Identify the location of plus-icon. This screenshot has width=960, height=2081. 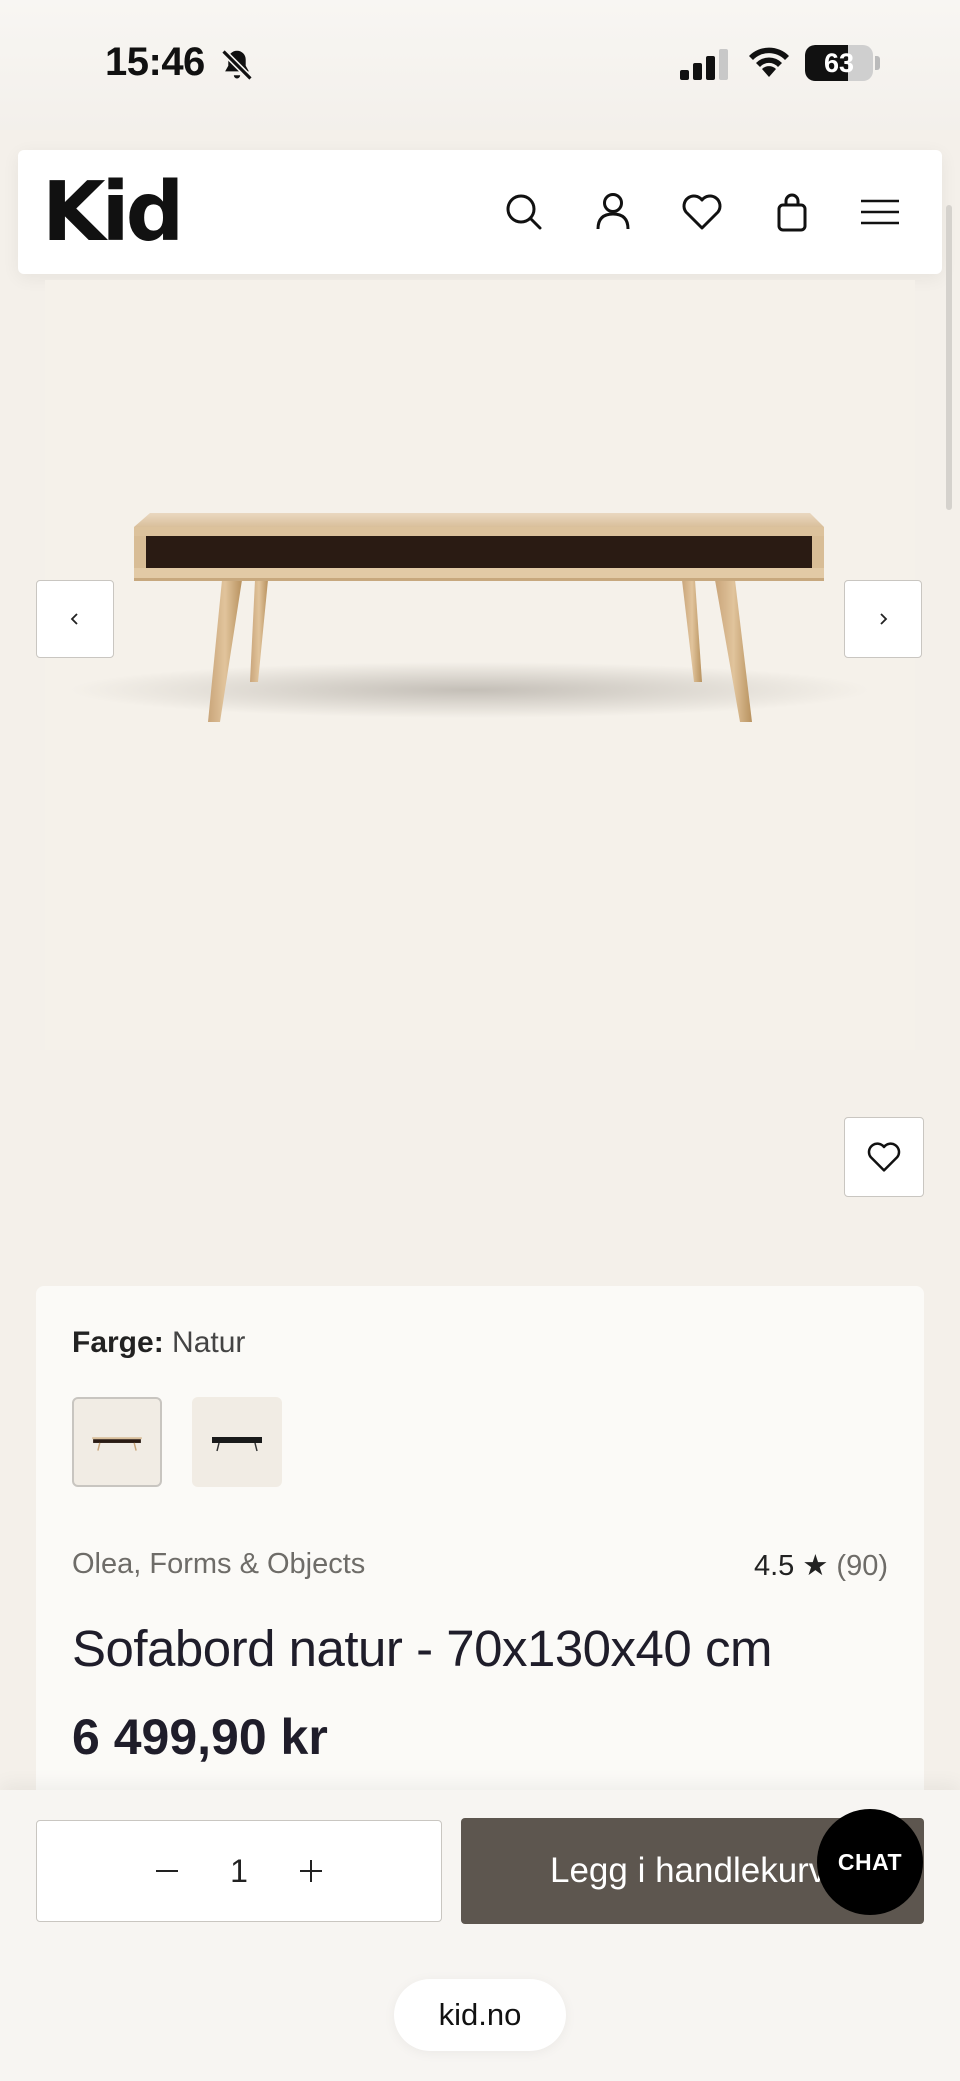
(311, 1871).